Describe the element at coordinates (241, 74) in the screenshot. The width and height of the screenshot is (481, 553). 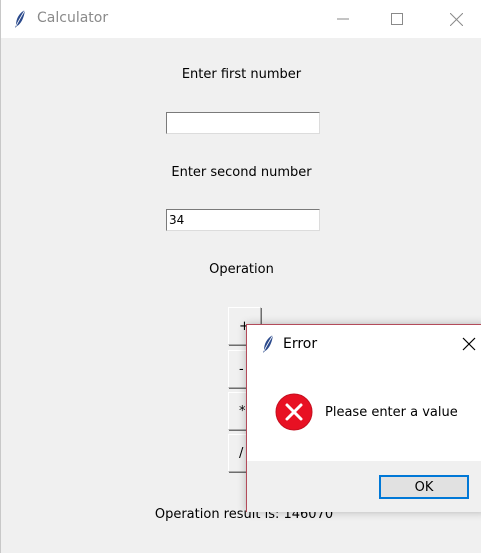
I see `first-number-label: Enter first number` at that location.